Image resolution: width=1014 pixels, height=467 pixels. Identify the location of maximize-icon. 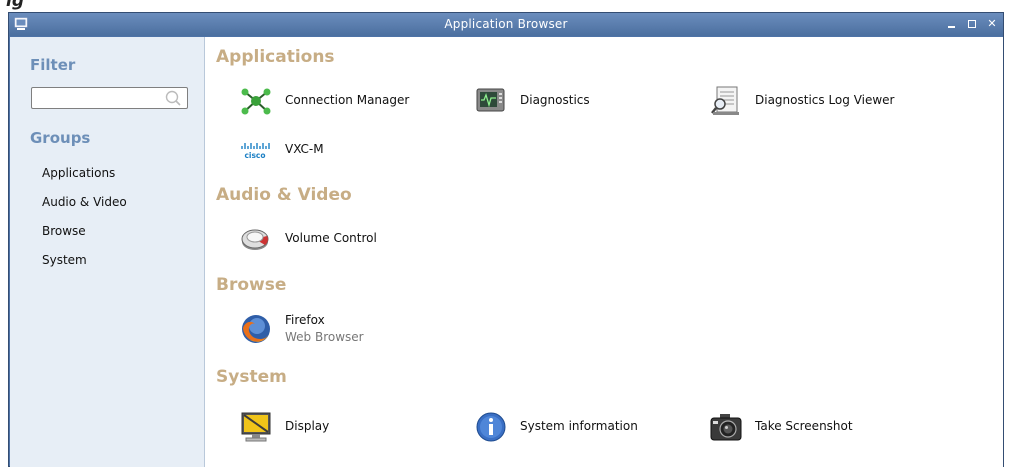
(972, 24).